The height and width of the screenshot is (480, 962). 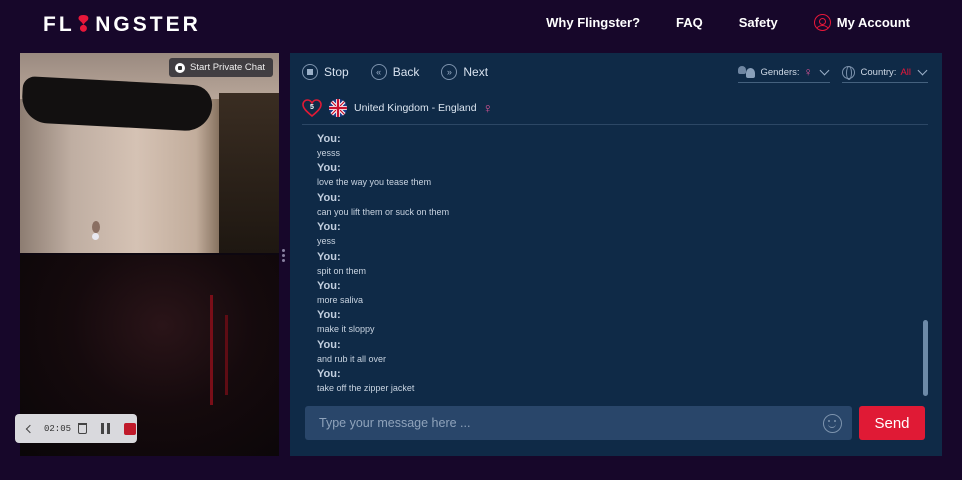 I want to click on partner-location: United Kingdom - England, so click(x=415, y=108).